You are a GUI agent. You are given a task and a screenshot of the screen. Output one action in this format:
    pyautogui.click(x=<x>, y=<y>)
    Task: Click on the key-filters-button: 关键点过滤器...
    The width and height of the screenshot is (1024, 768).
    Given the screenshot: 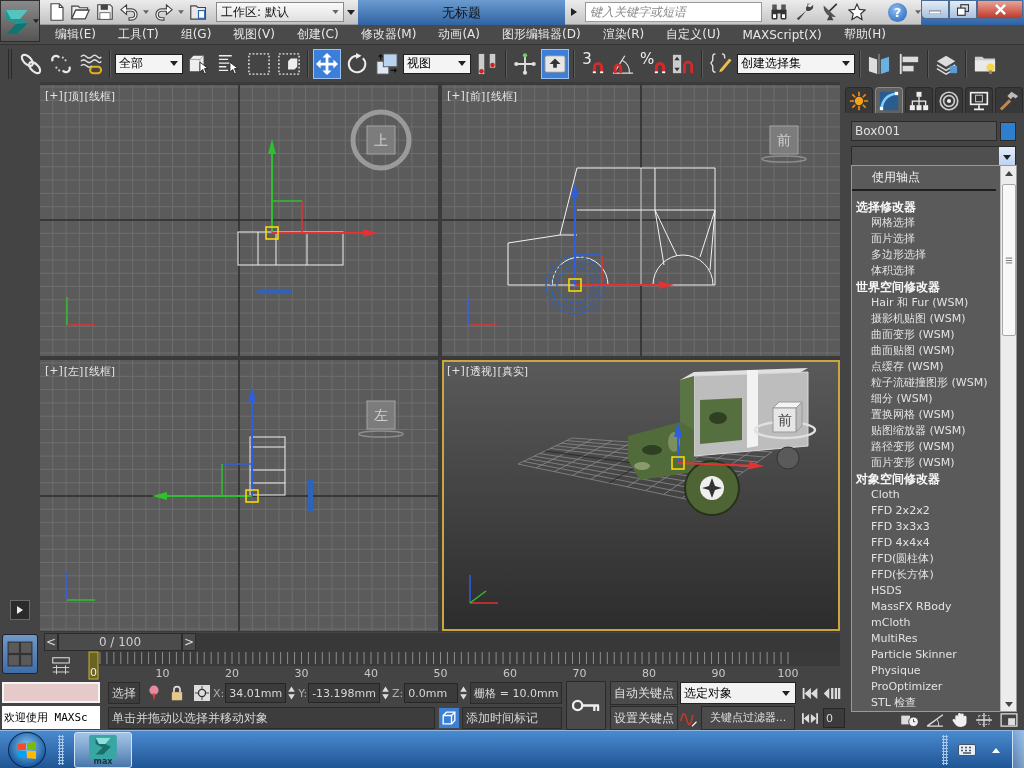 What is the action you would take?
    pyautogui.click(x=748, y=717)
    